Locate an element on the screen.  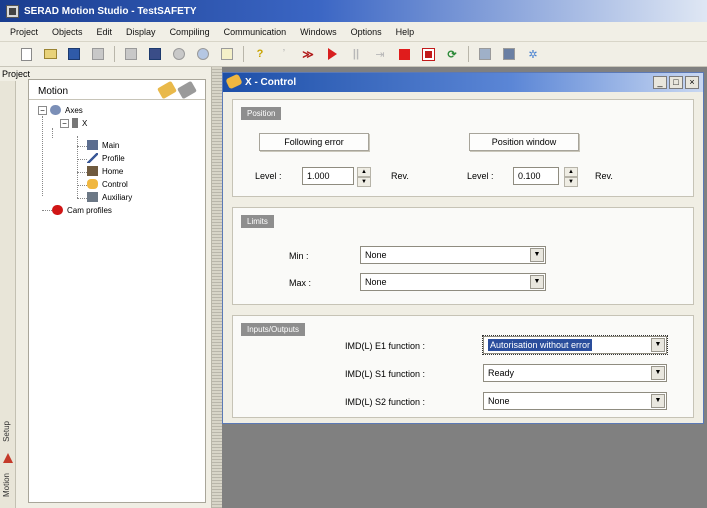
tree-node-axes: − Axes is located at coordinates (60, 110).